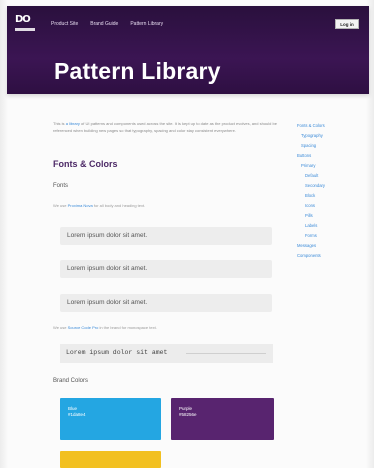 The width and height of the screenshot is (374, 468). I want to click on fonts-heading: Fonts, so click(61, 186).